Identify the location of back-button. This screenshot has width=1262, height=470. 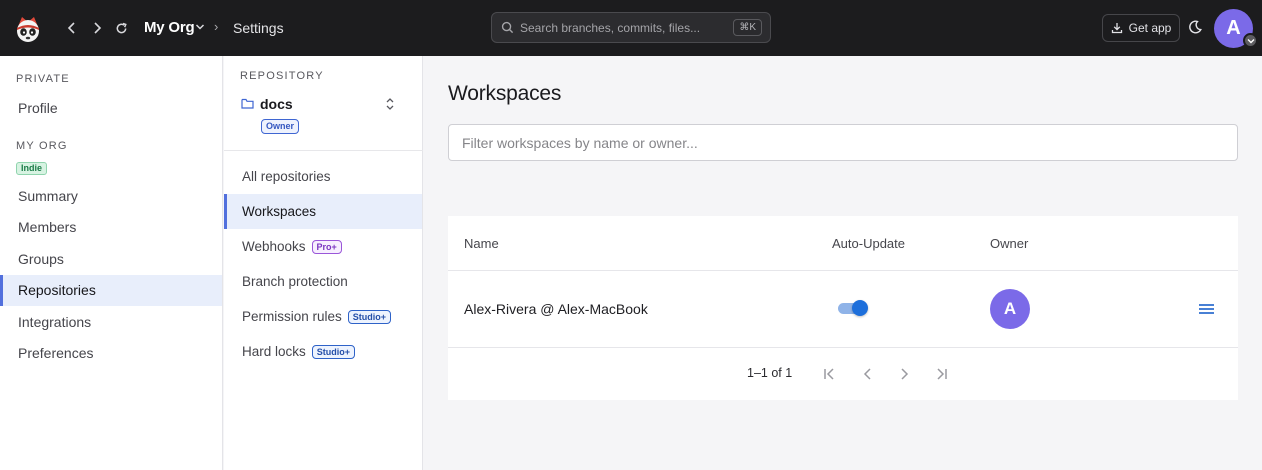
(72, 28).